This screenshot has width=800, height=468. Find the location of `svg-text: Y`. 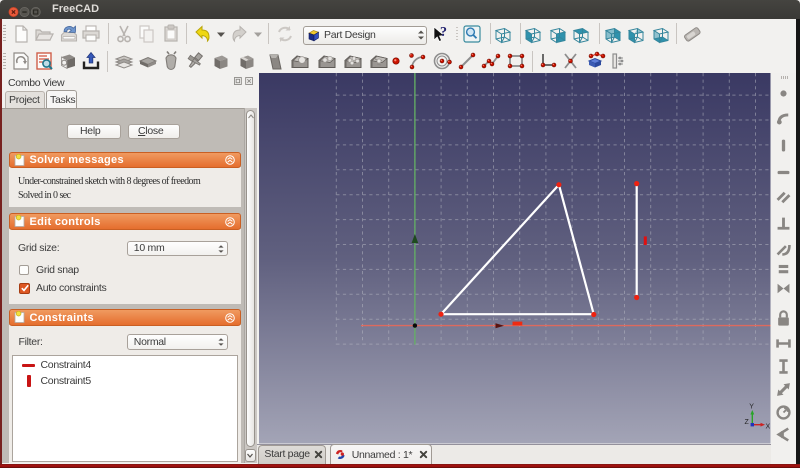

svg-text: Y is located at coordinates (751, 407).